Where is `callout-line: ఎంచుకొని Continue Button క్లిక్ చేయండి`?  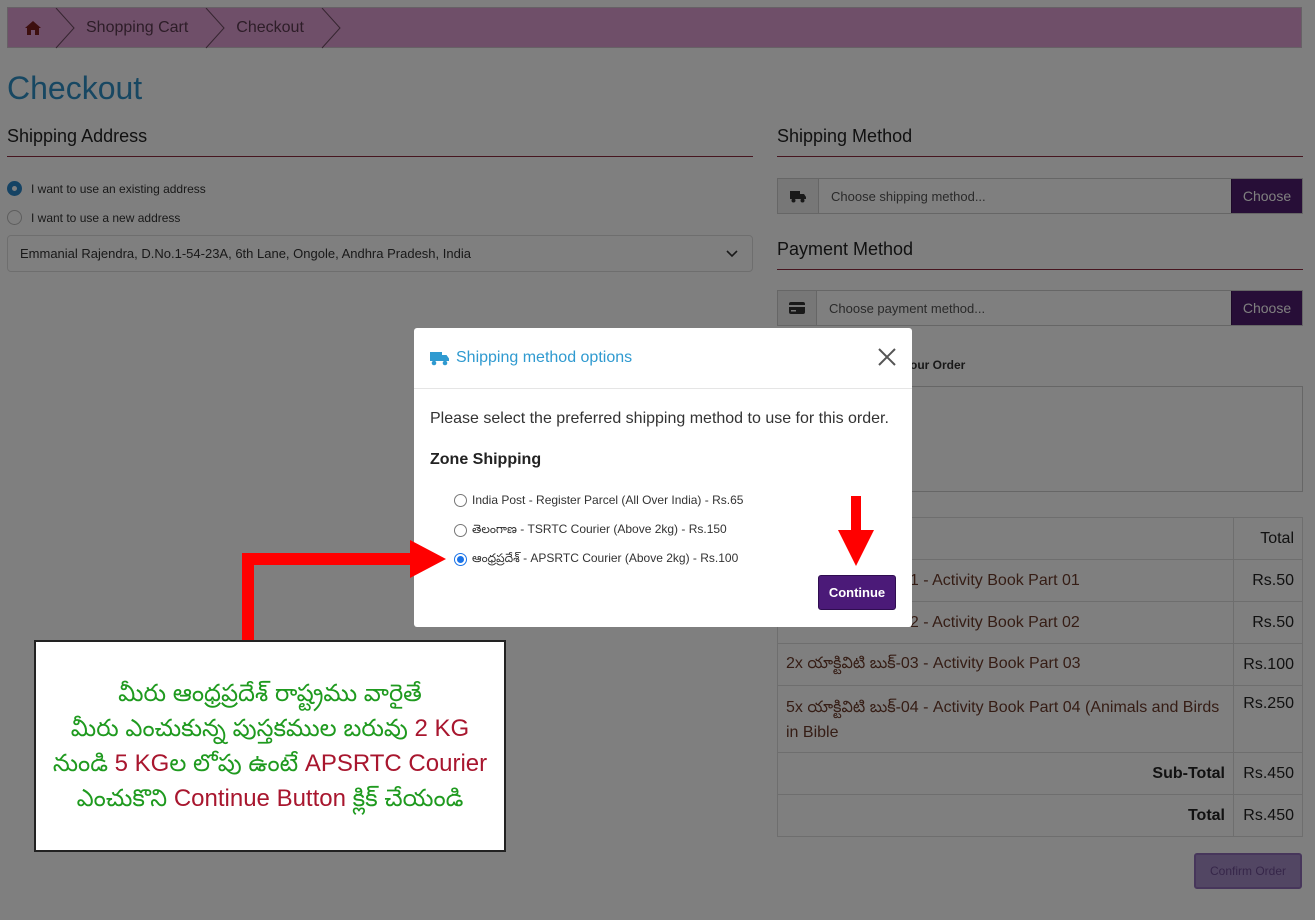
callout-line: ఎంచుకొని Continue Button క్లిక్ చేయండి is located at coordinates (270, 798).